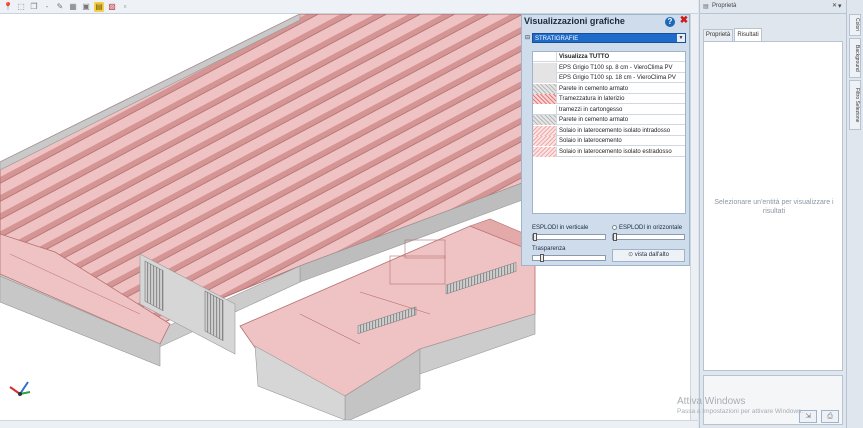  Describe the element at coordinates (112, 7) in the screenshot. I see `image-icon: ▨` at that location.